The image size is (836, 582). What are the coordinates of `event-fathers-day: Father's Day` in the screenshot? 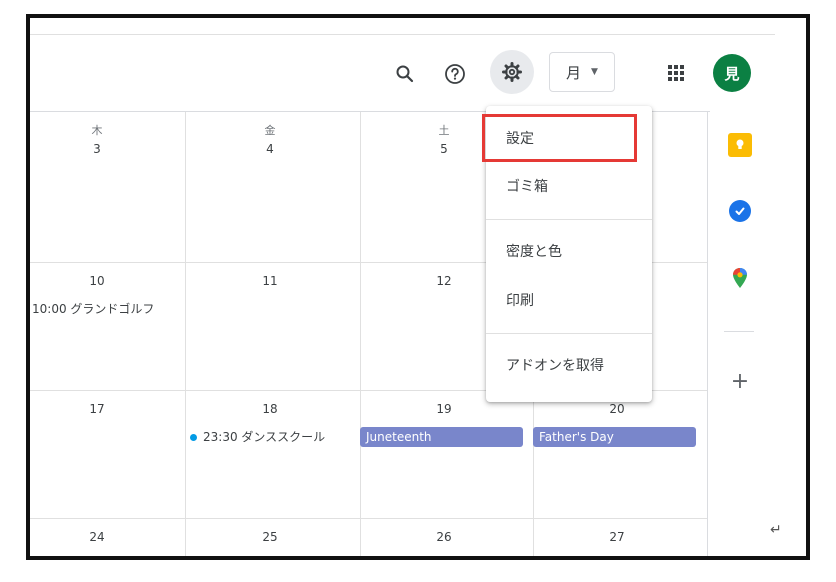 It's located at (614, 437).